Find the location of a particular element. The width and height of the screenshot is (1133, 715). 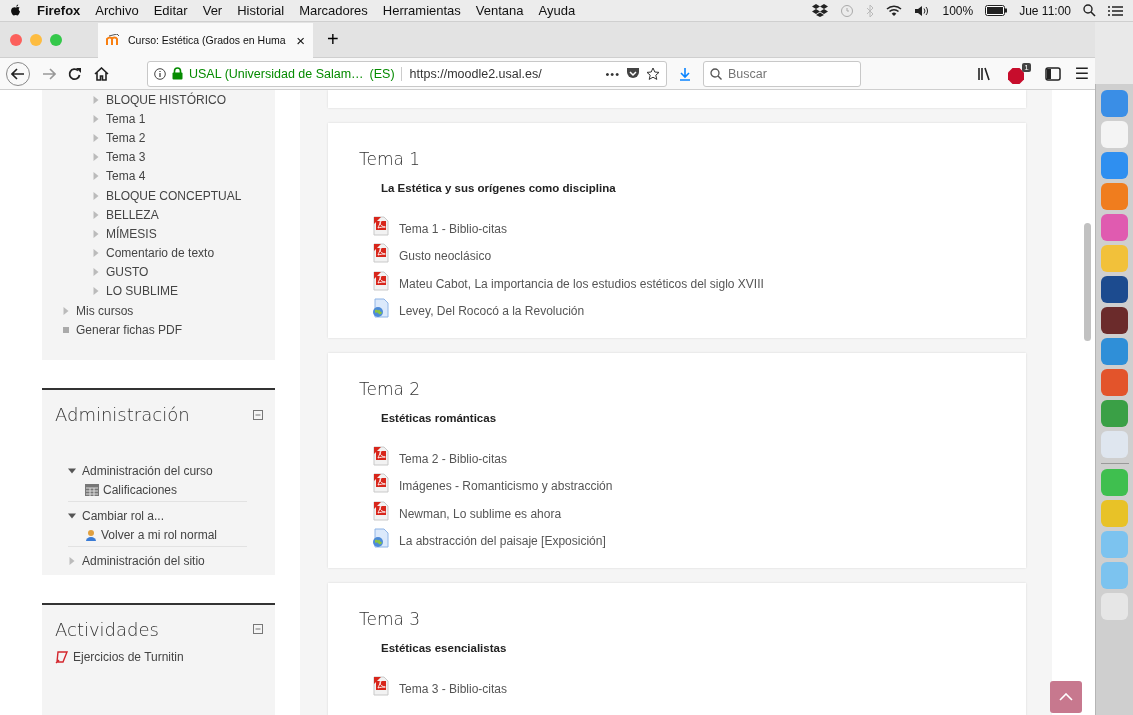

reload-button is located at coordinates (75, 73).